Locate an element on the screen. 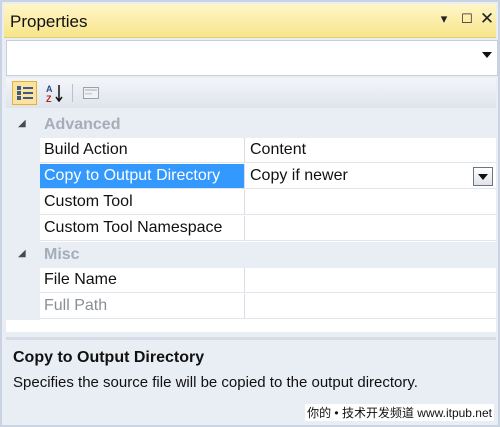  category-label: Misc is located at coordinates (62, 254).